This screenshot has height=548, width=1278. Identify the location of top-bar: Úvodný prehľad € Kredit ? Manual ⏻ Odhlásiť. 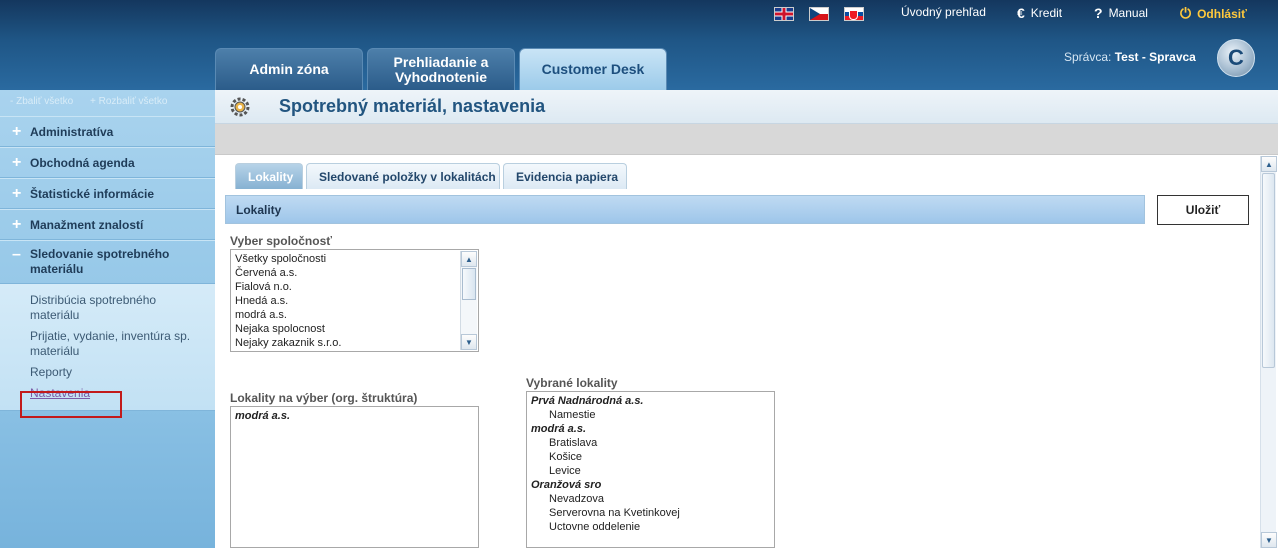
(639, 13).